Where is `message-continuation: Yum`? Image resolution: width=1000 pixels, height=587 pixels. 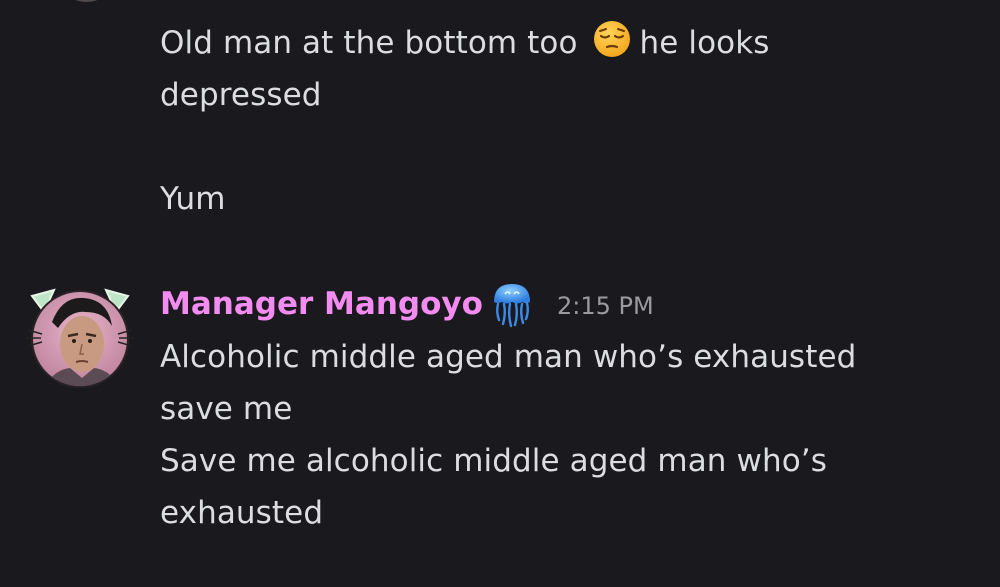 message-continuation: Yum is located at coordinates (193, 199).